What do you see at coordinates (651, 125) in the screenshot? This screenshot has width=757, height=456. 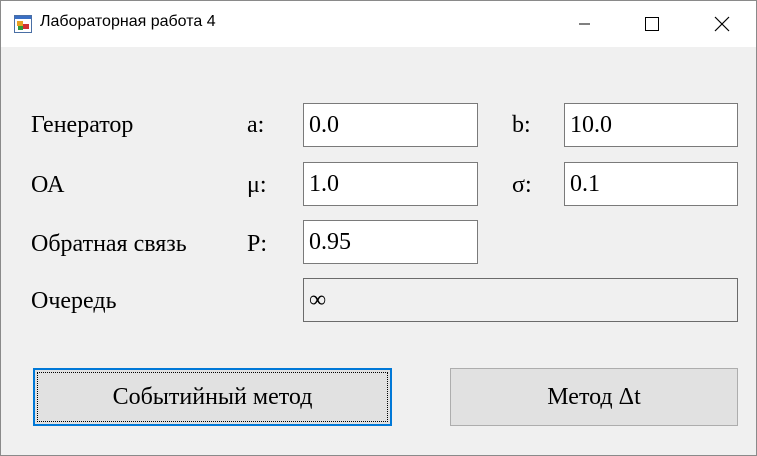 I see `b-input: 10.0` at bounding box center [651, 125].